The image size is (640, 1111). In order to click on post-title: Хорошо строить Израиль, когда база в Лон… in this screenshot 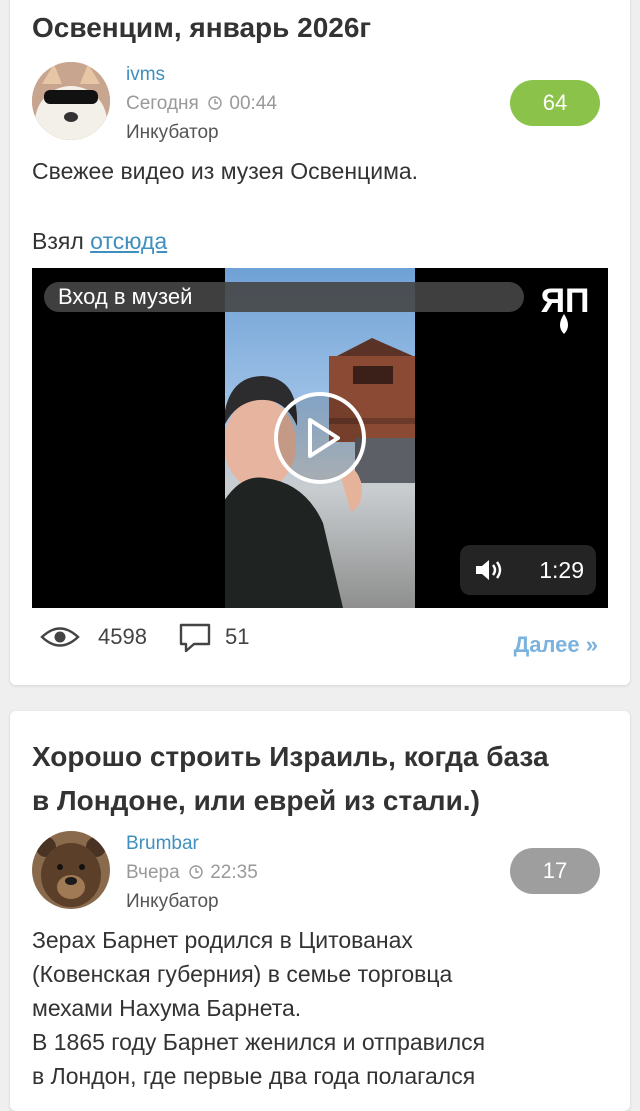, I will do `click(320, 779)`.